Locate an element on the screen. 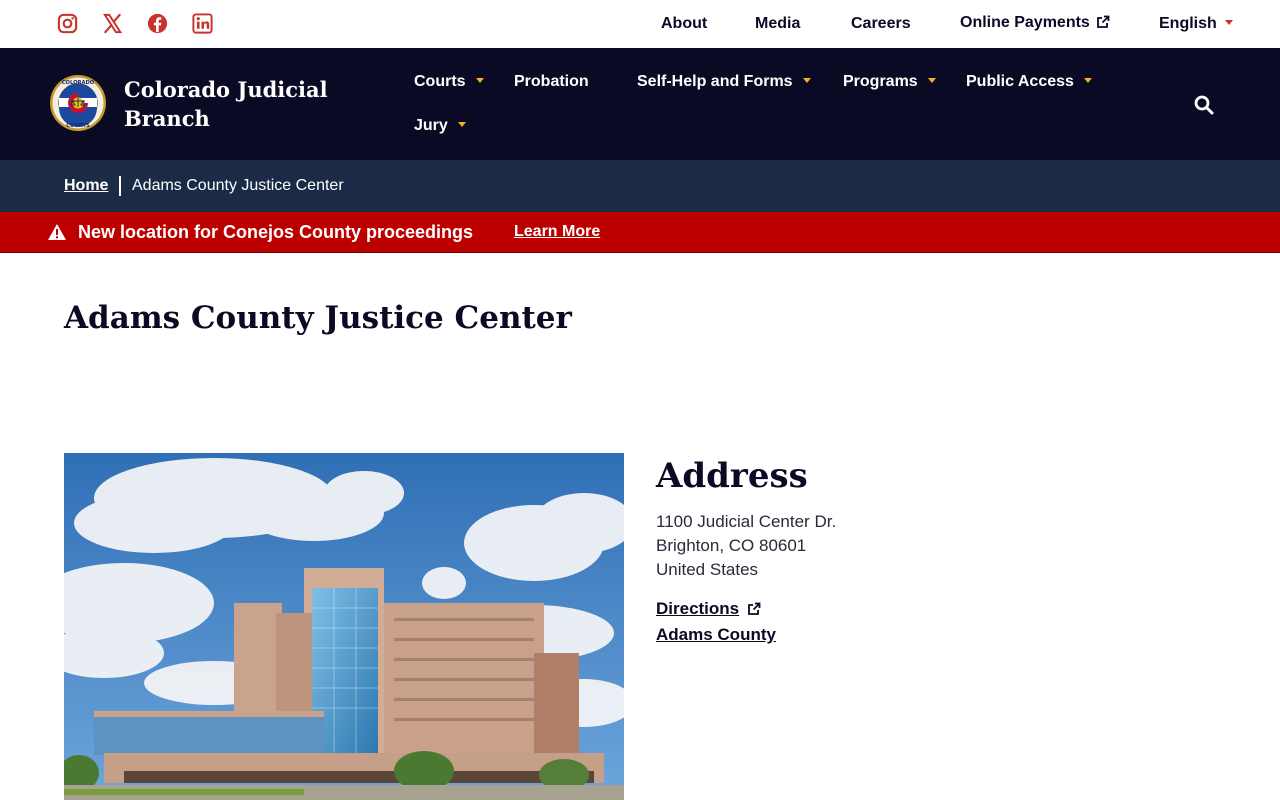 This screenshot has height=800, width=1280. breadcrumb-current: Adams County Justice Center is located at coordinates (238, 185).